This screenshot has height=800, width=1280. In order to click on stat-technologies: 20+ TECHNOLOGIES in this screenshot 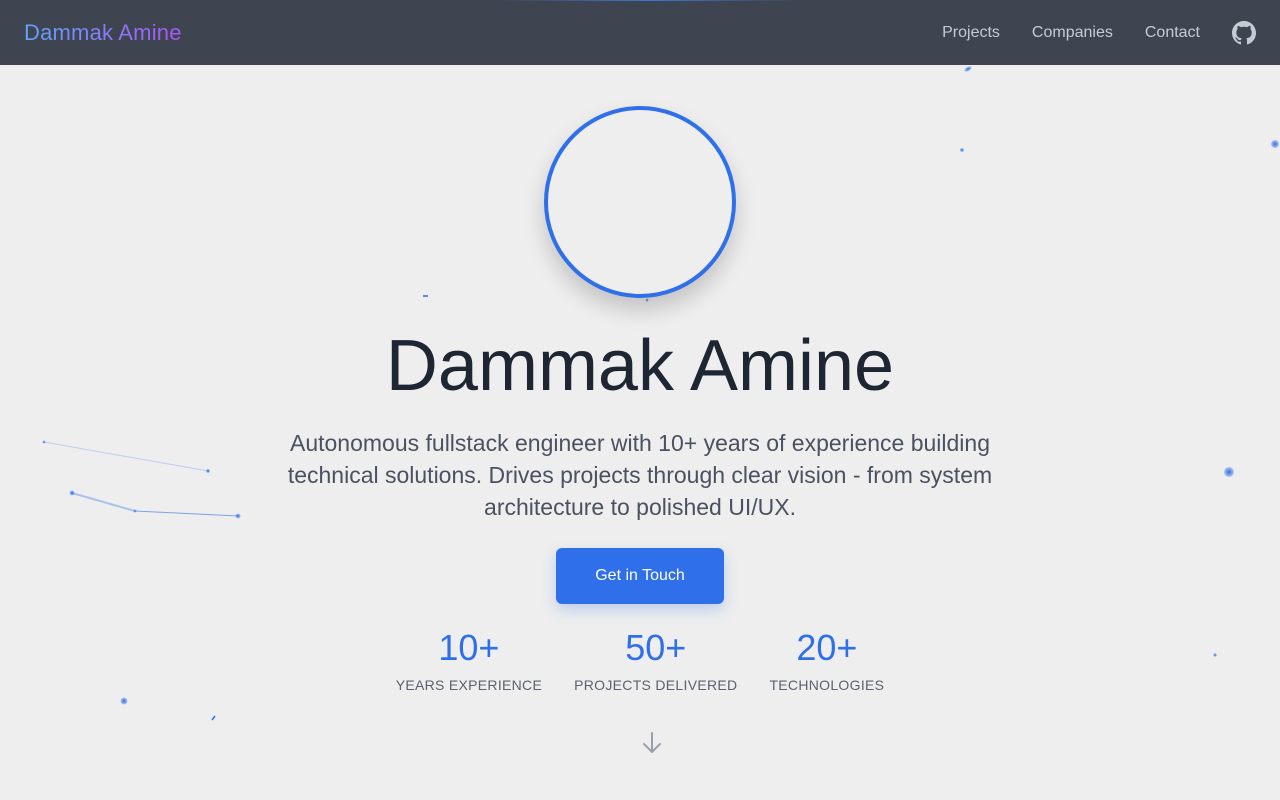, I will do `click(826, 660)`.